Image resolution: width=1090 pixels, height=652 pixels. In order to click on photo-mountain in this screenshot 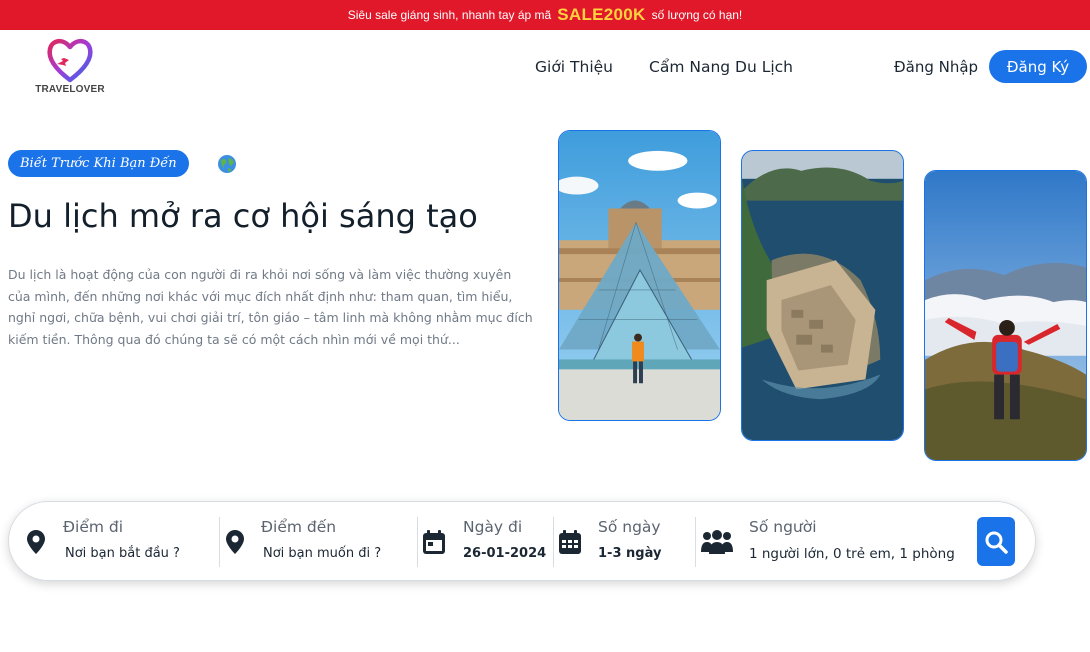, I will do `click(1005, 315)`.